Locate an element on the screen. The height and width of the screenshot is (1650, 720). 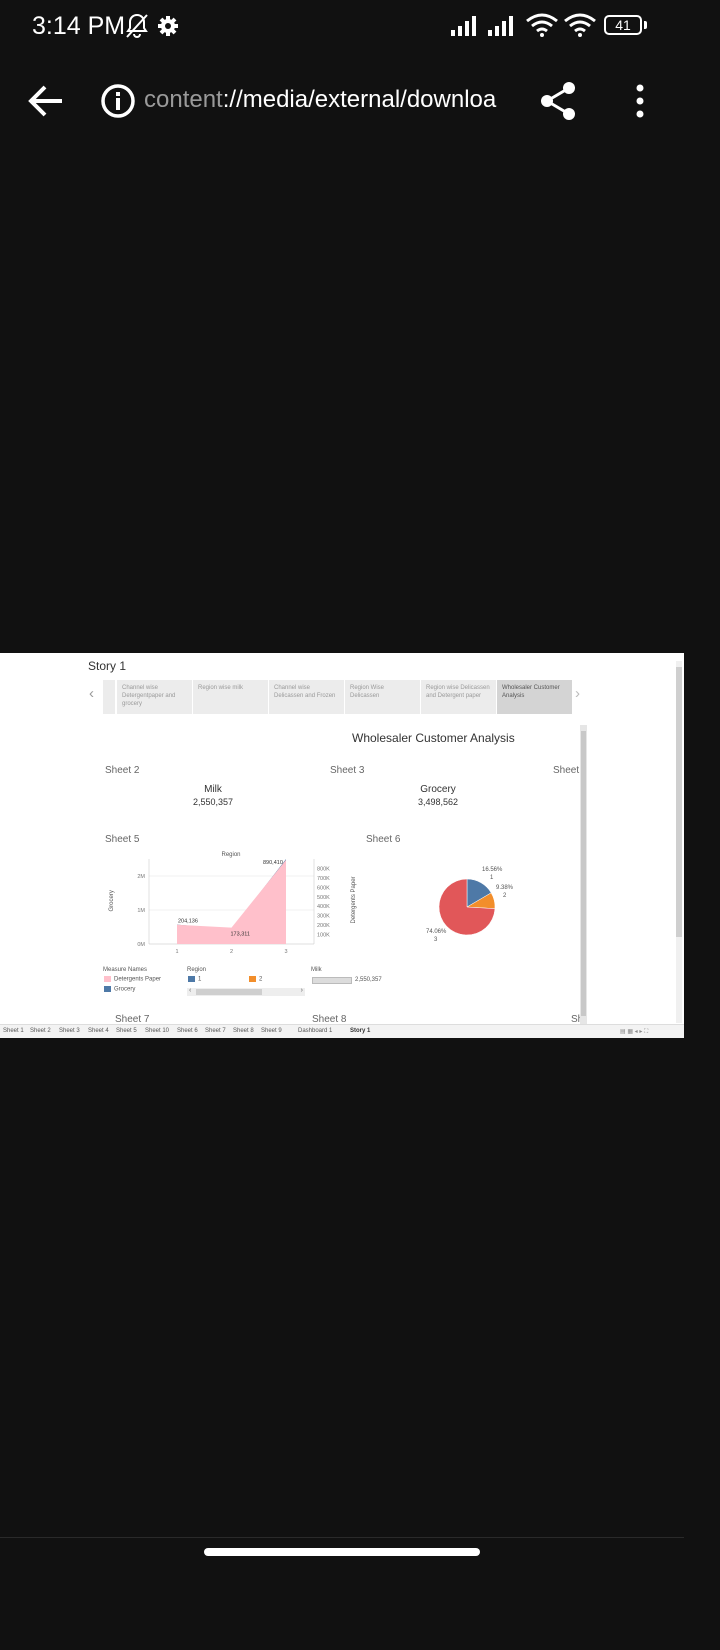
url-field: content://media/external/downloa is located at coordinates (322, 100).